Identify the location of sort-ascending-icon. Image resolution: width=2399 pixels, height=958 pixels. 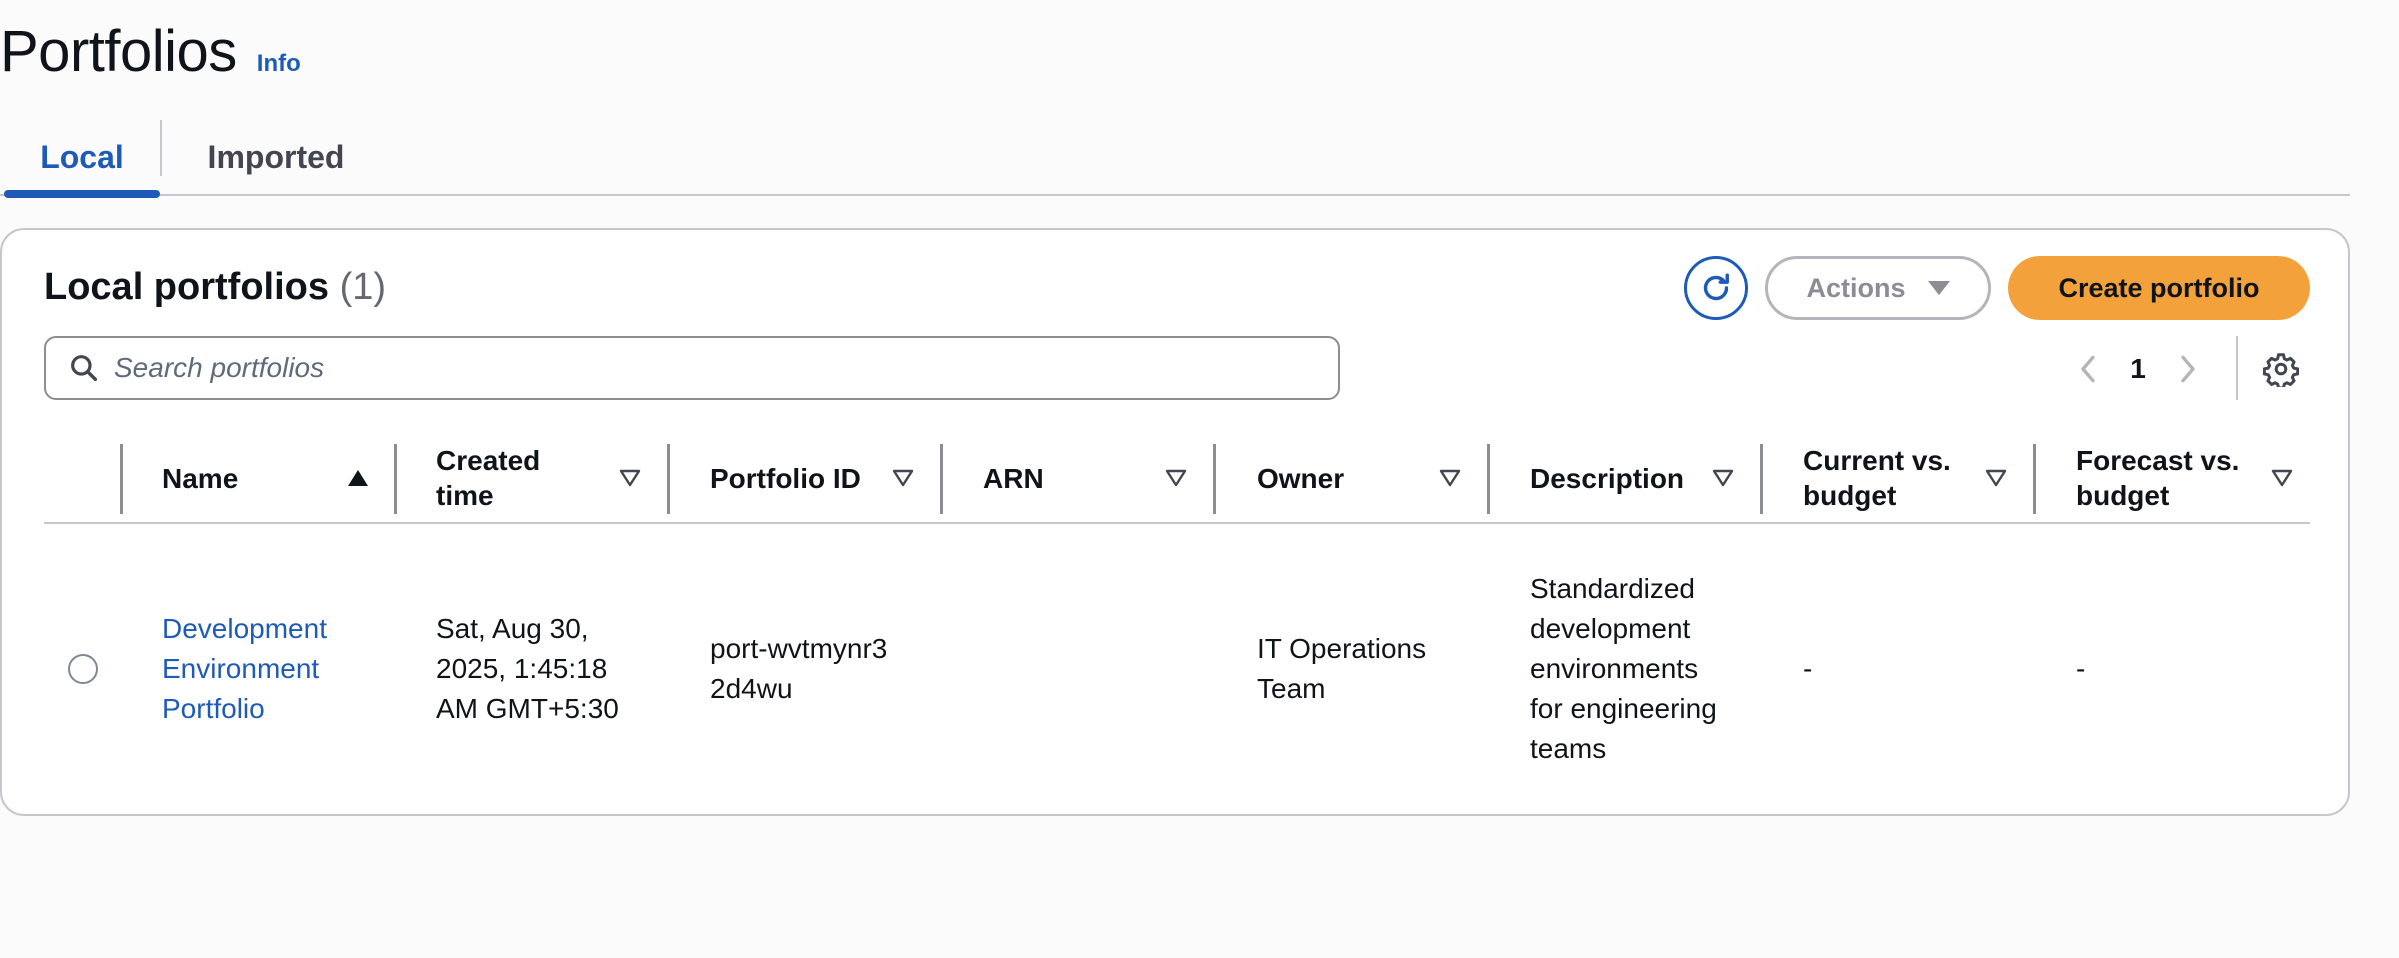
(358, 478).